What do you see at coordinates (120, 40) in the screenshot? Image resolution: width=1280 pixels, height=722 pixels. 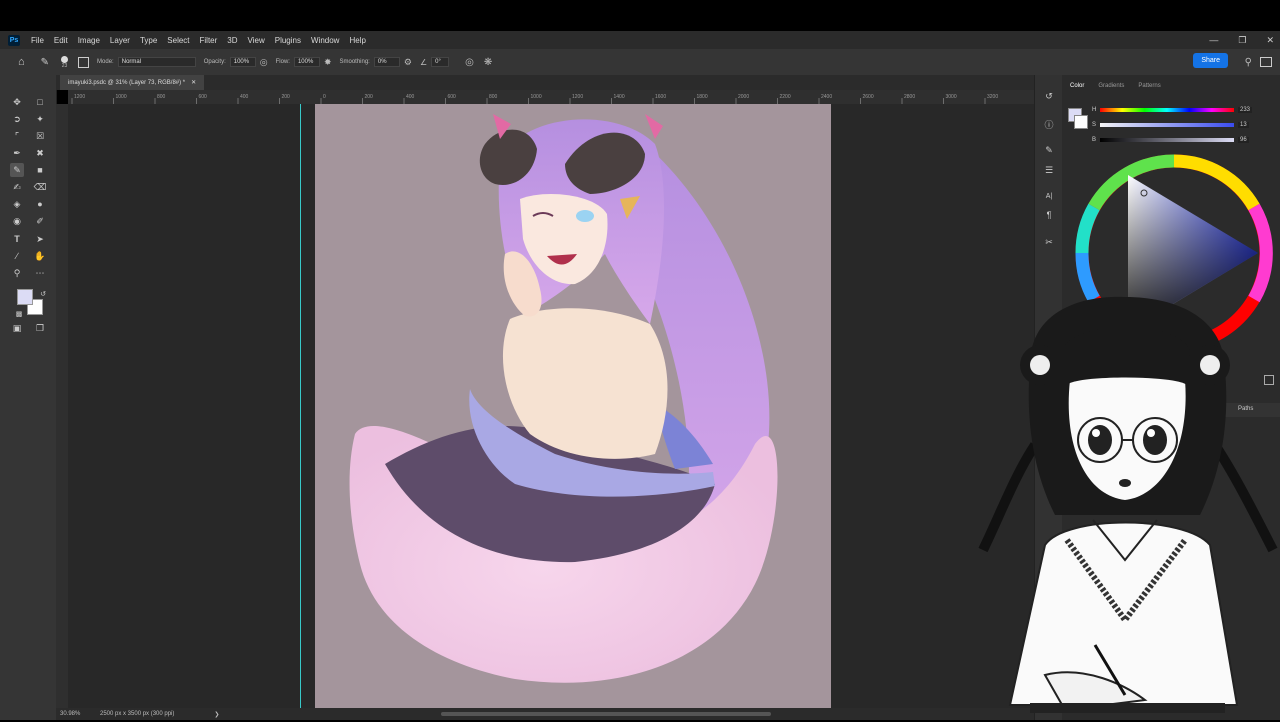 I see `menu-layer: Layer` at bounding box center [120, 40].